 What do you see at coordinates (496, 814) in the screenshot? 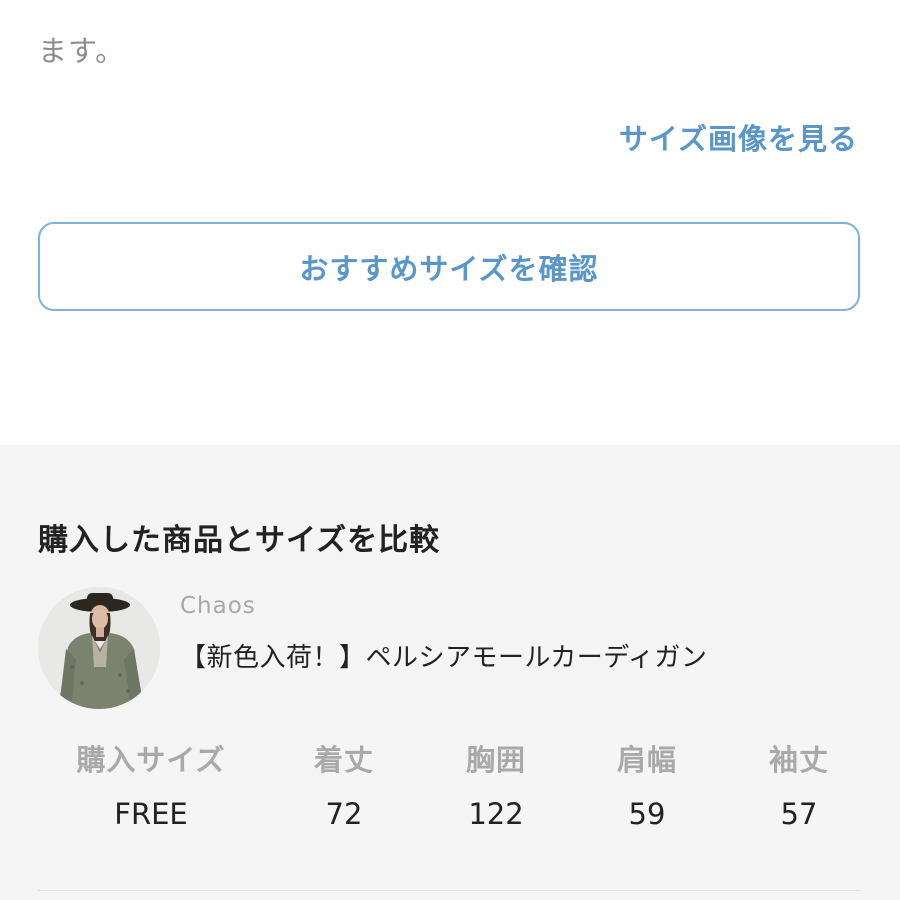
I see `value-chest: 122` at bounding box center [496, 814].